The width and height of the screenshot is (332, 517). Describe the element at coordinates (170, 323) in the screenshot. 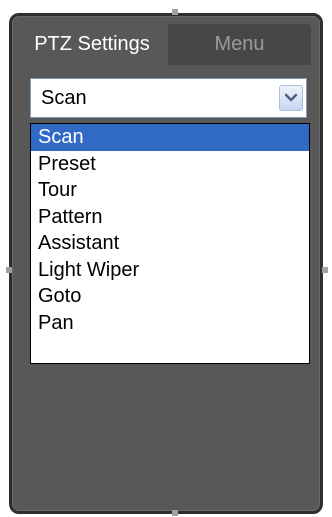

I see `option-pan: Pan` at that location.